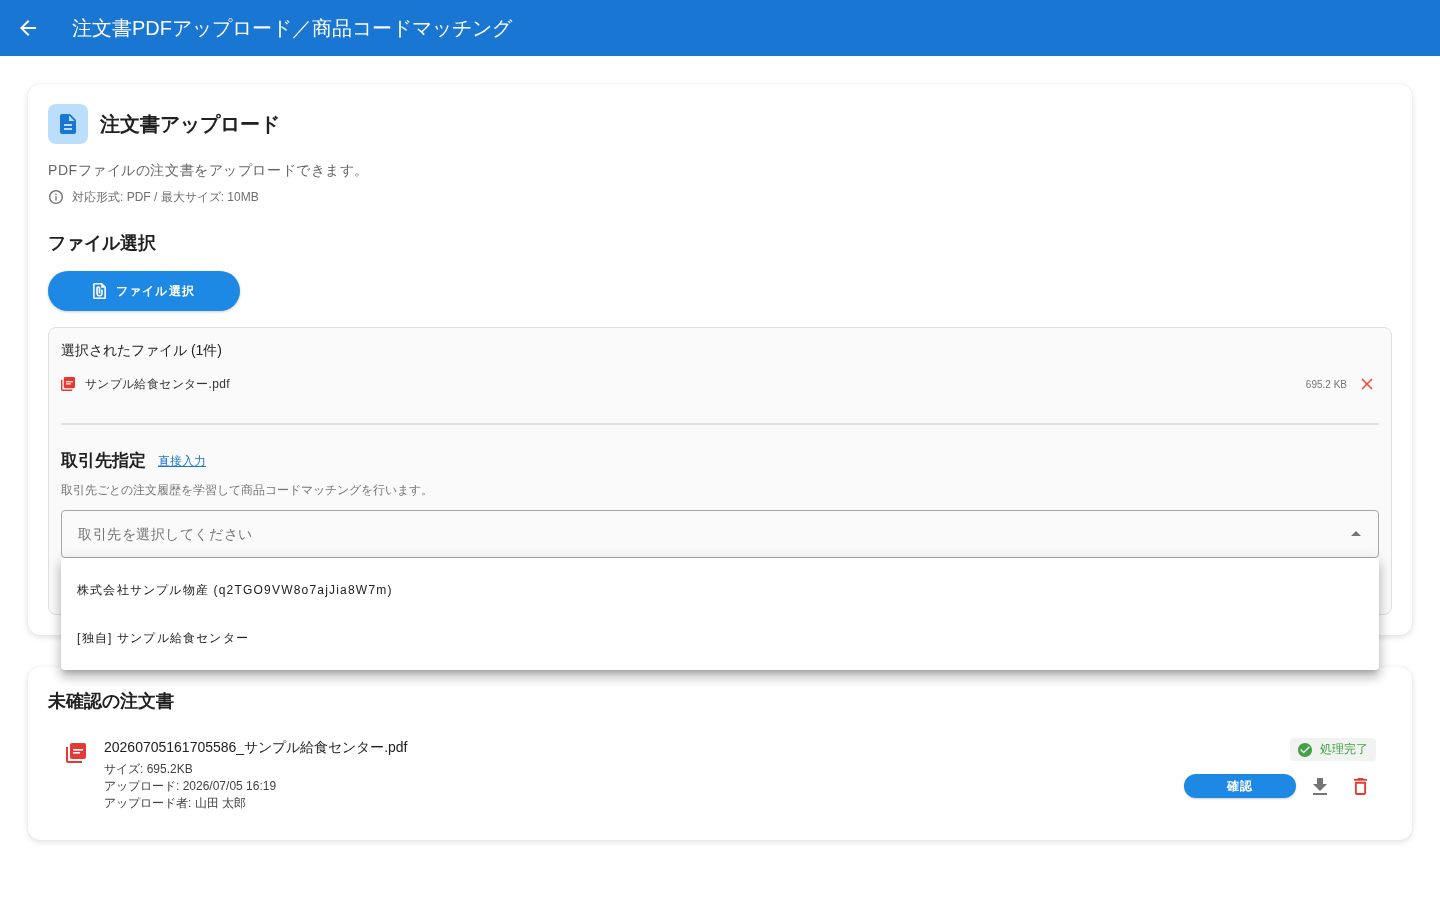  I want to click on selected-files-title: 選択されたファイル (1件), so click(142, 350).